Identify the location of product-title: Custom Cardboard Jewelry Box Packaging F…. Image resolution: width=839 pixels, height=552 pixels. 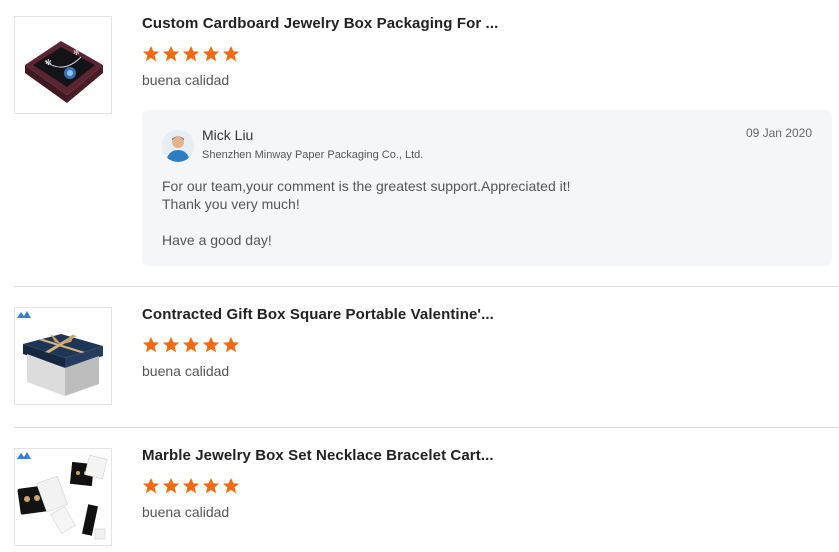
(320, 23).